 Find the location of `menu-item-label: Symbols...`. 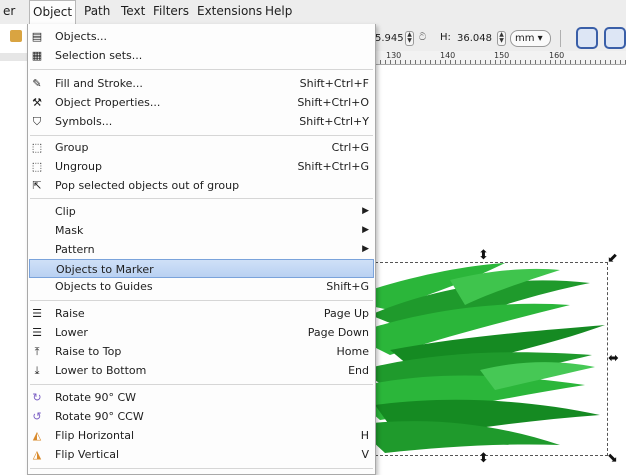

menu-item-label: Symbols... is located at coordinates (84, 121).